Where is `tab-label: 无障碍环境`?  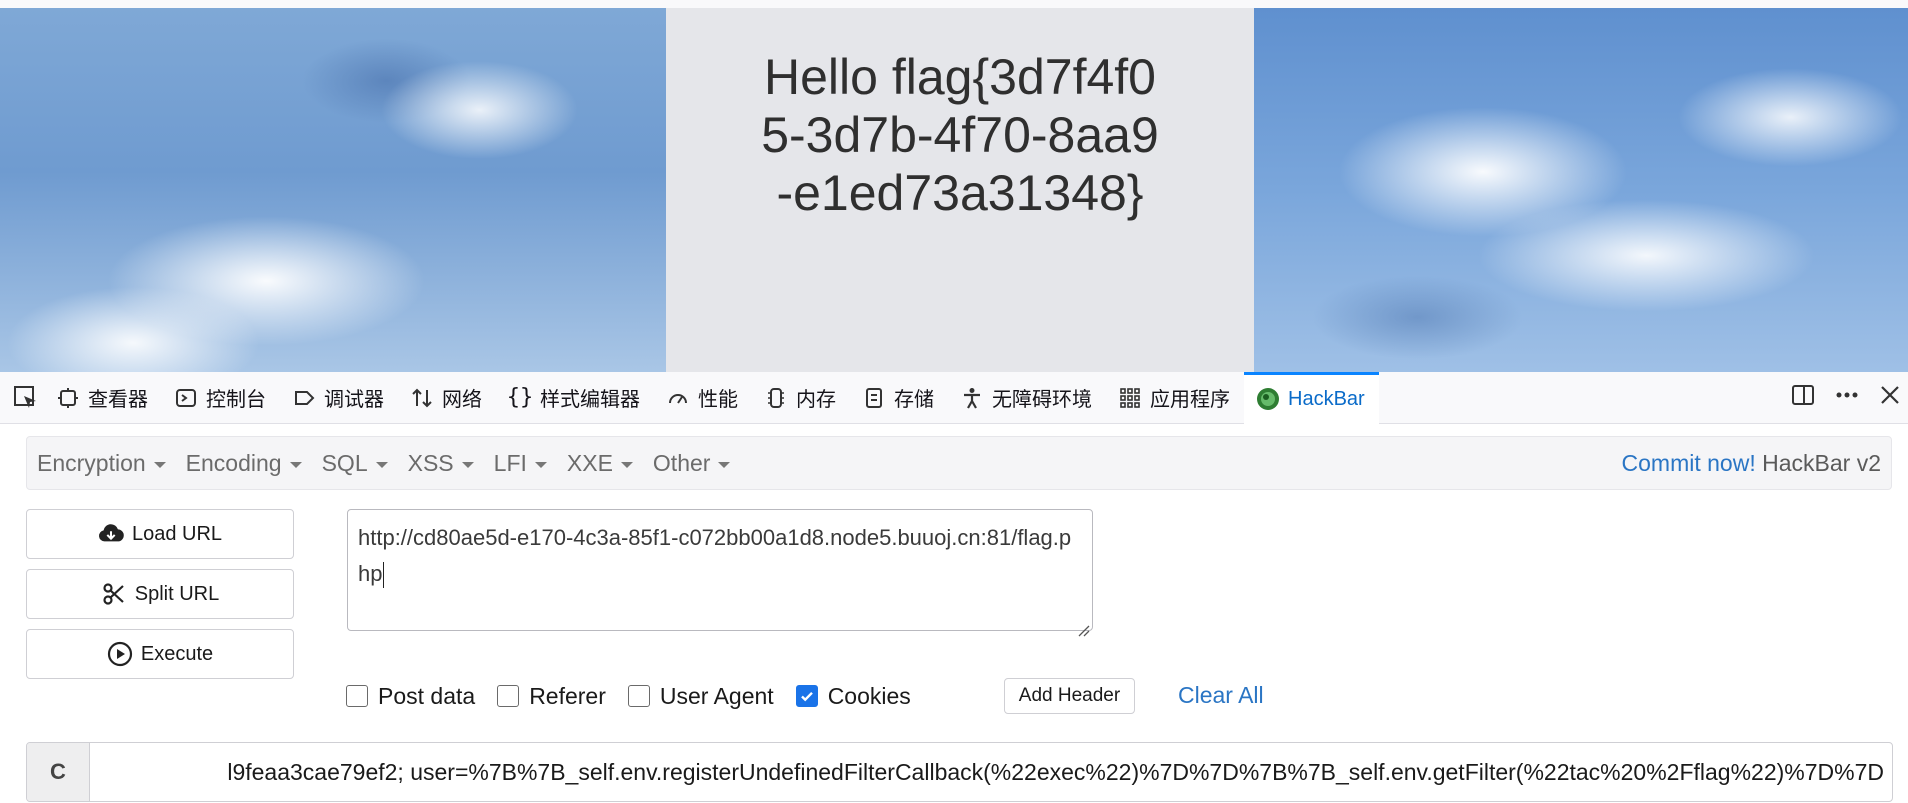 tab-label: 无障碍环境 is located at coordinates (1042, 400).